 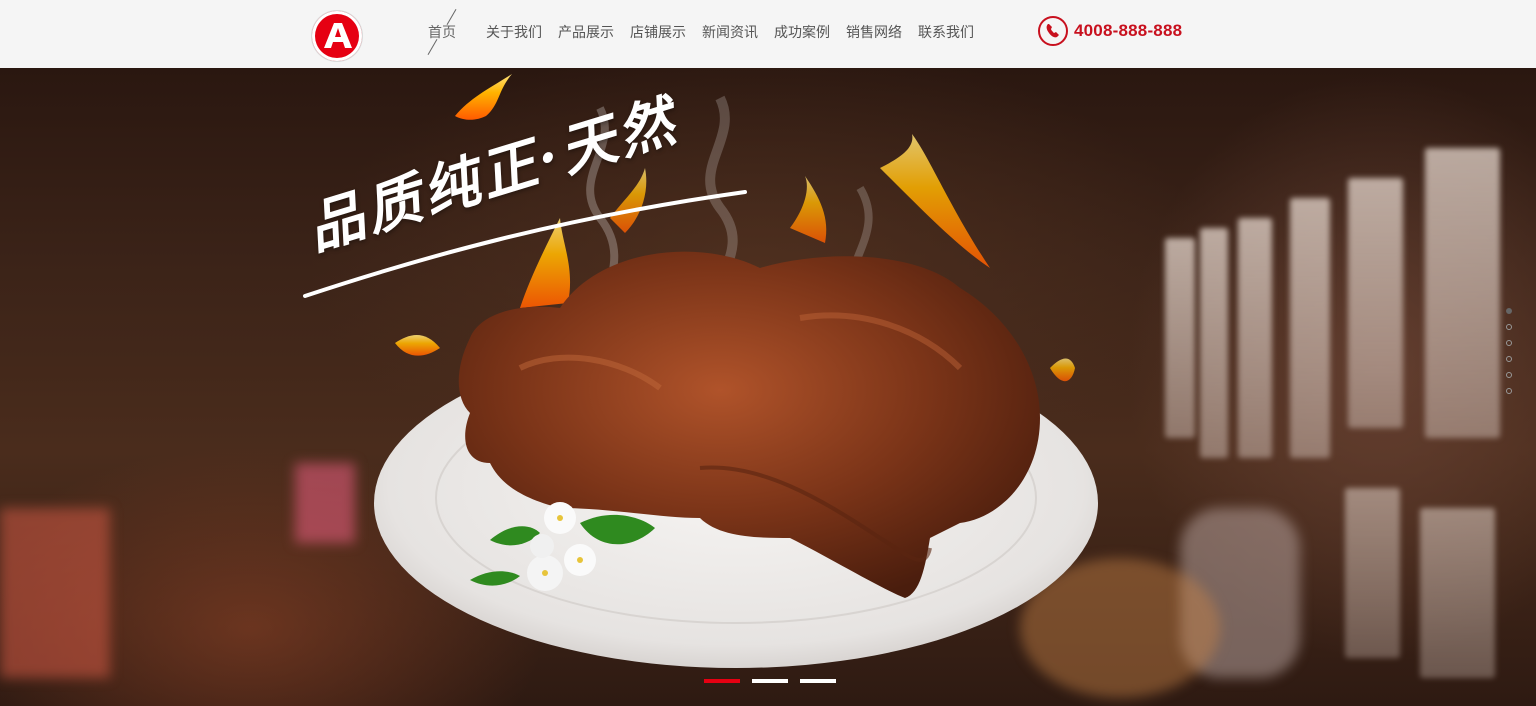 What do you see at coordinates (442, 33) in the screenshot?
I see `nav-home: 首页` at bounding box center [442, 33].